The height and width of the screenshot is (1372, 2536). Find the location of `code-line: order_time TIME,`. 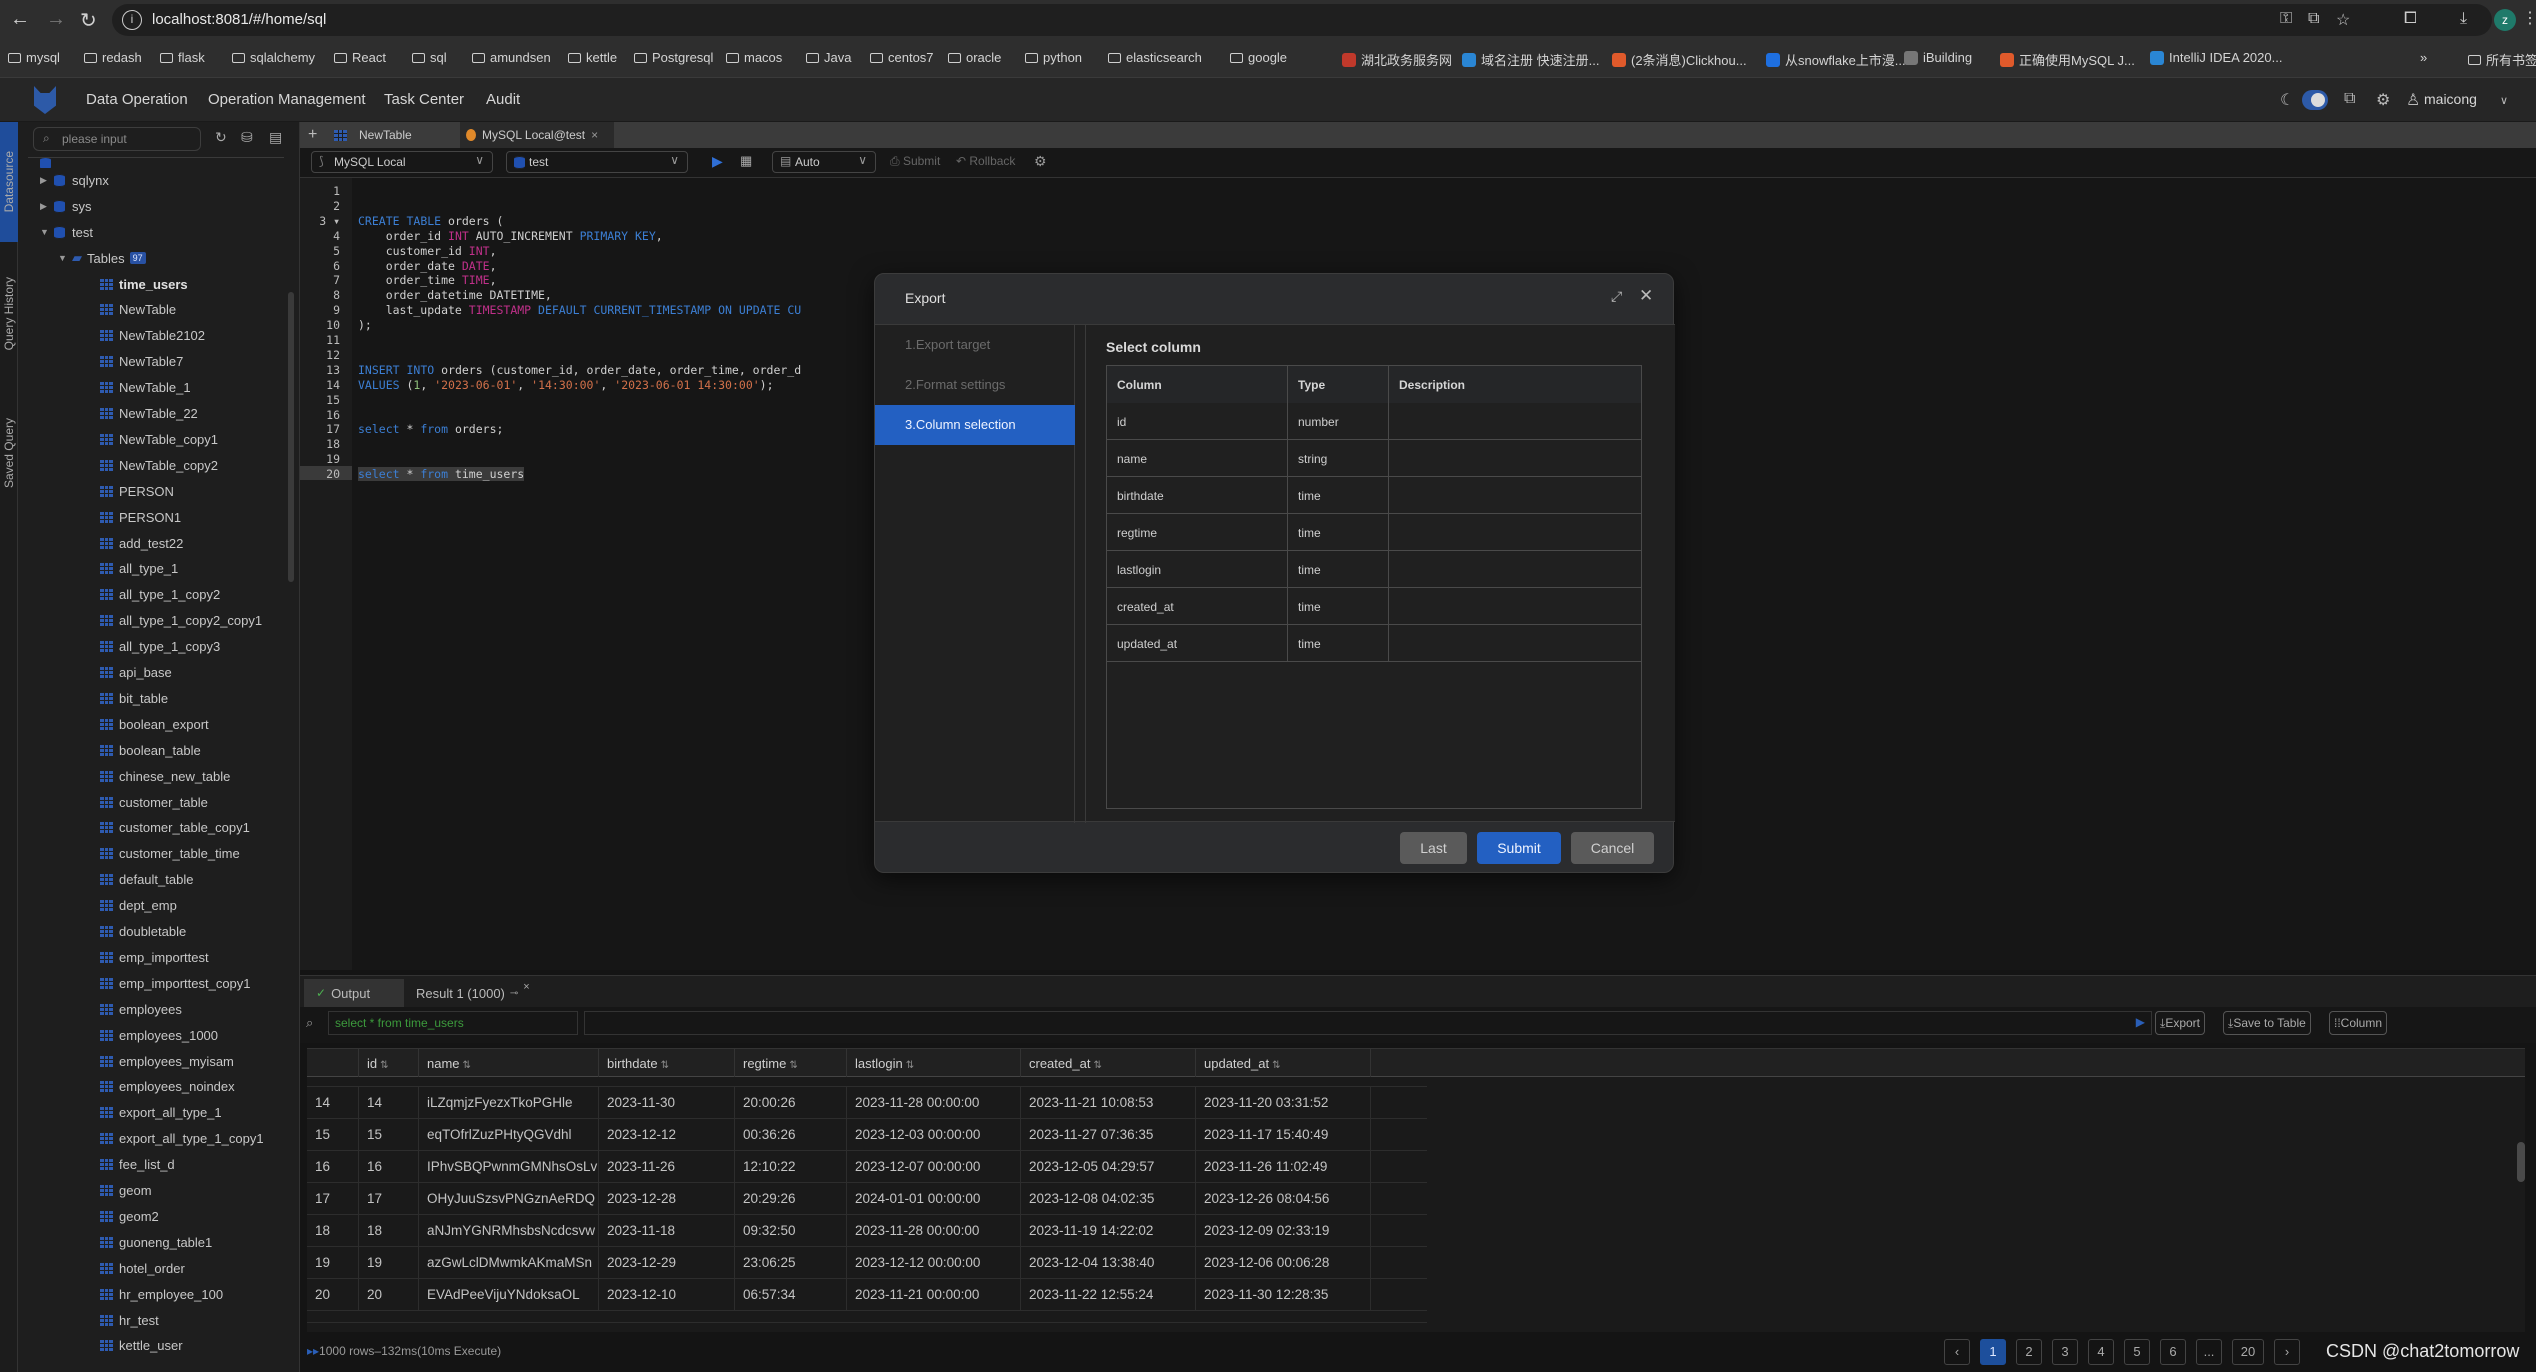

code-line: order_time TIME, is located at coordinates (427, 280).